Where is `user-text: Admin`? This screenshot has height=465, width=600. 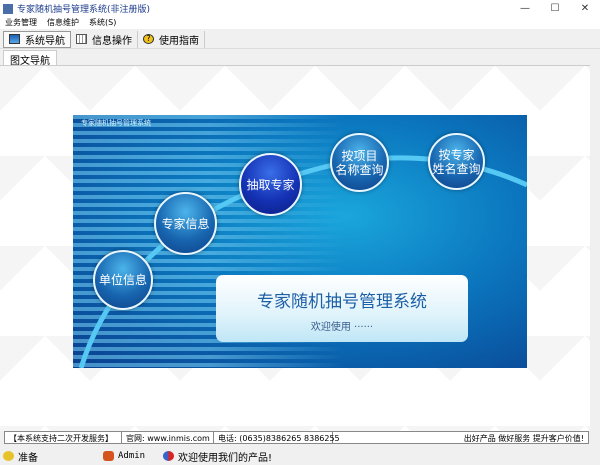
user-text: Admin is located at coordinates (132, 456).